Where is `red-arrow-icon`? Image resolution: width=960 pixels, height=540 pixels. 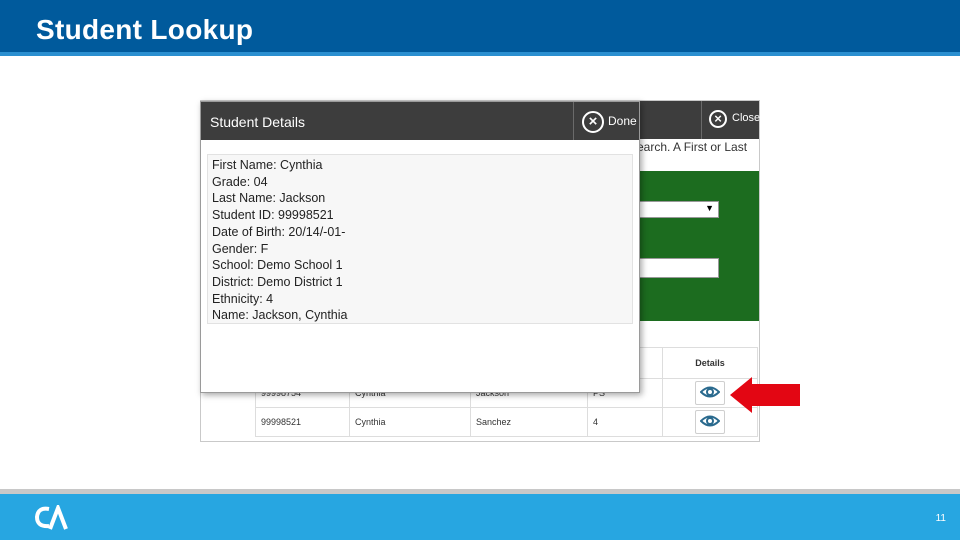
red-arrow-icon is located at coordinates (765, 395).